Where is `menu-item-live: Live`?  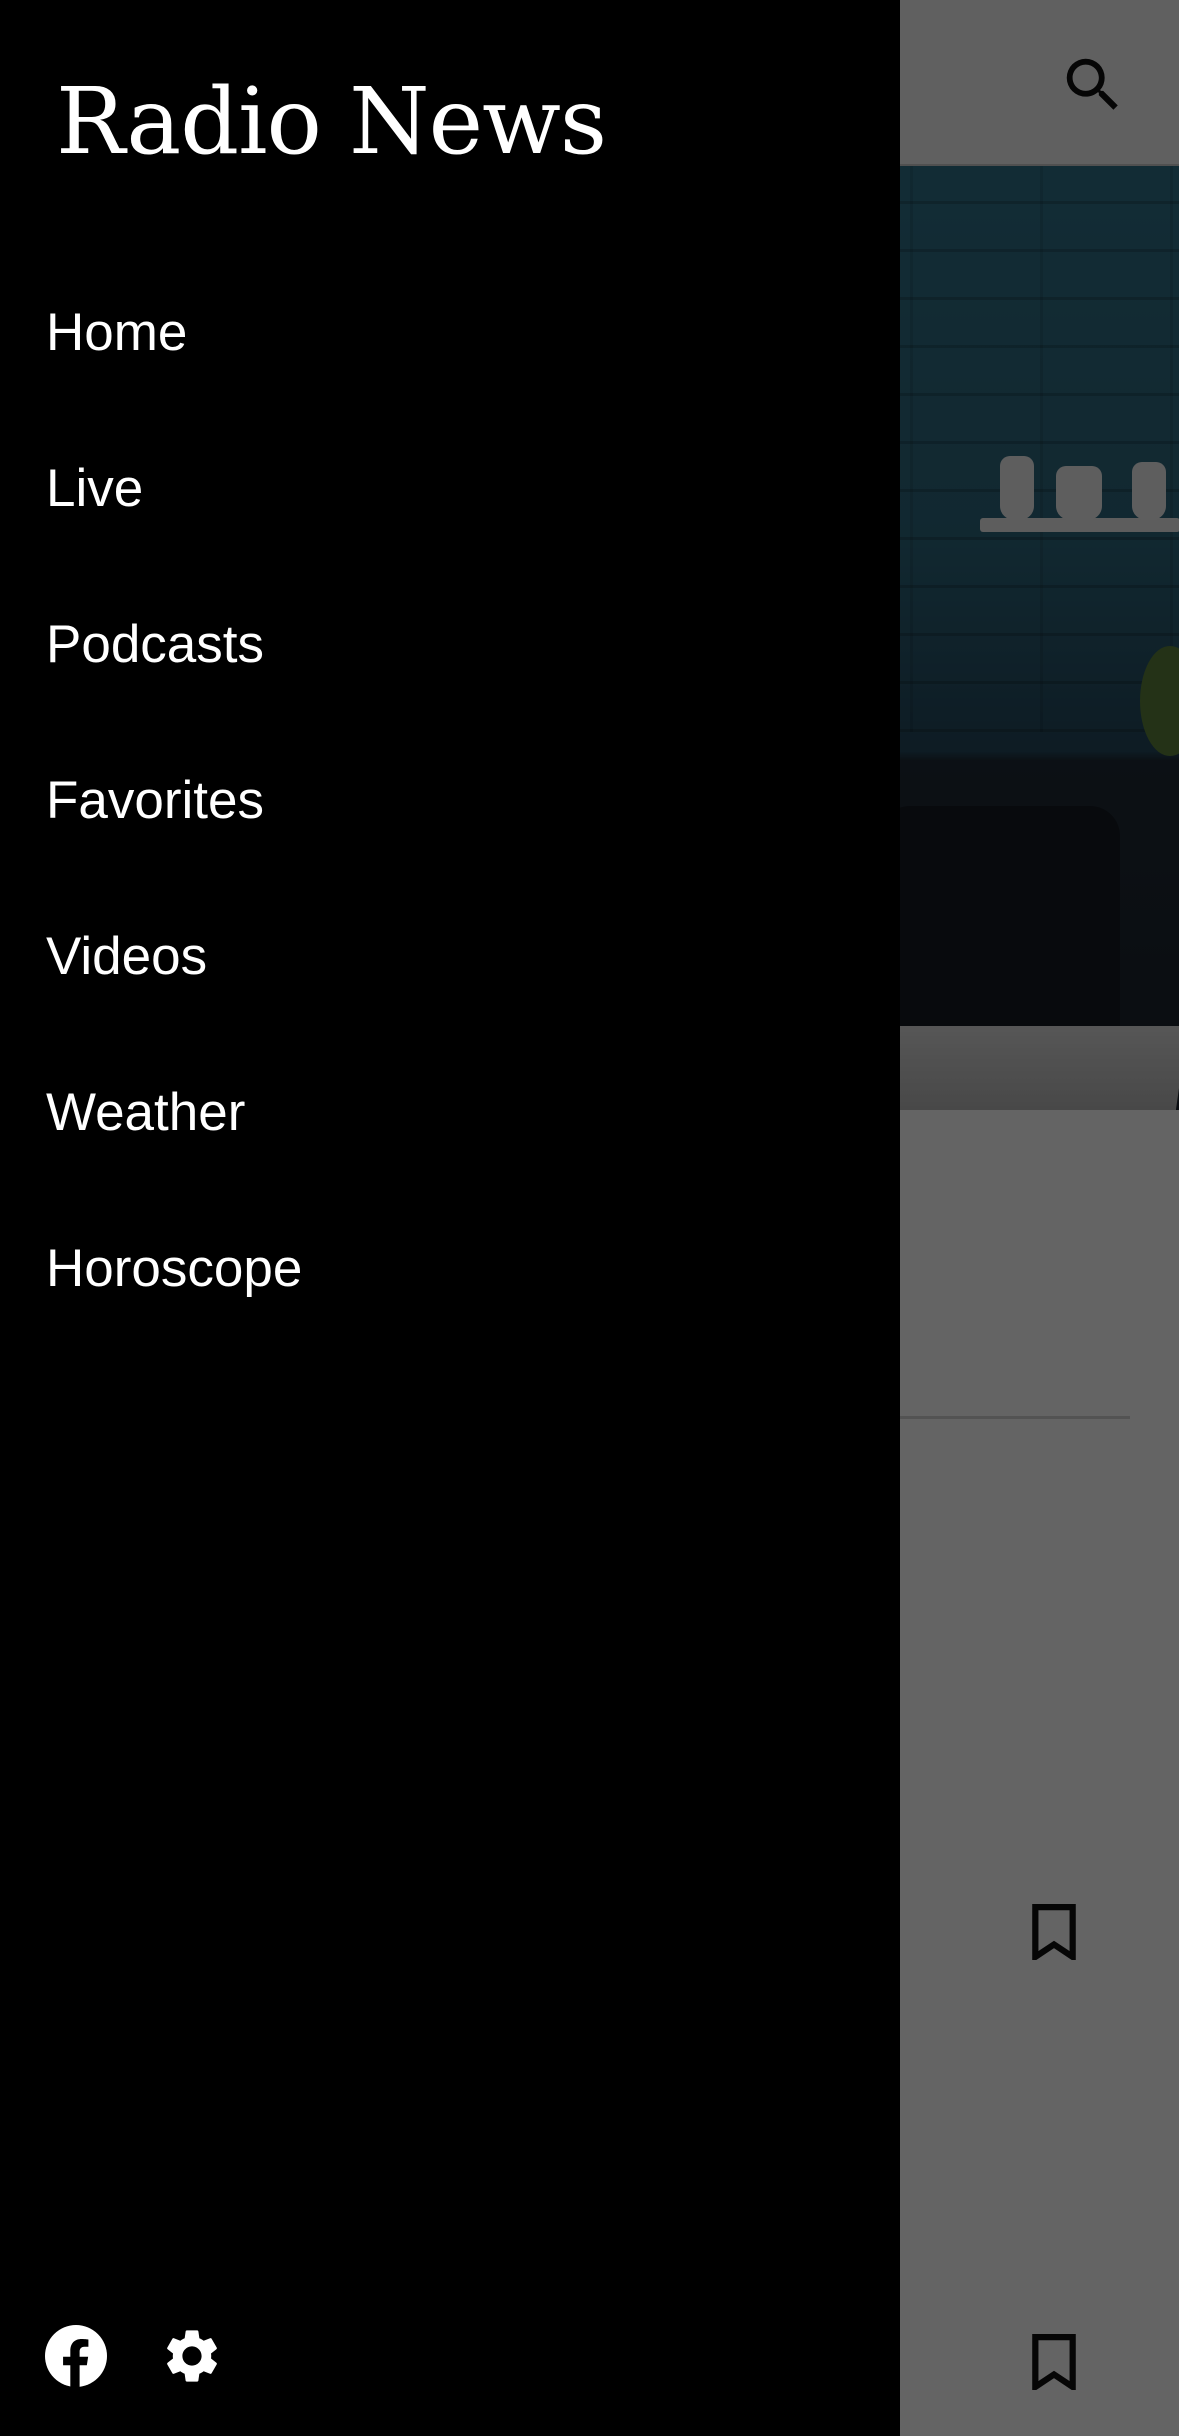 menu-item-live: Live is located at coordinates (450, 509).